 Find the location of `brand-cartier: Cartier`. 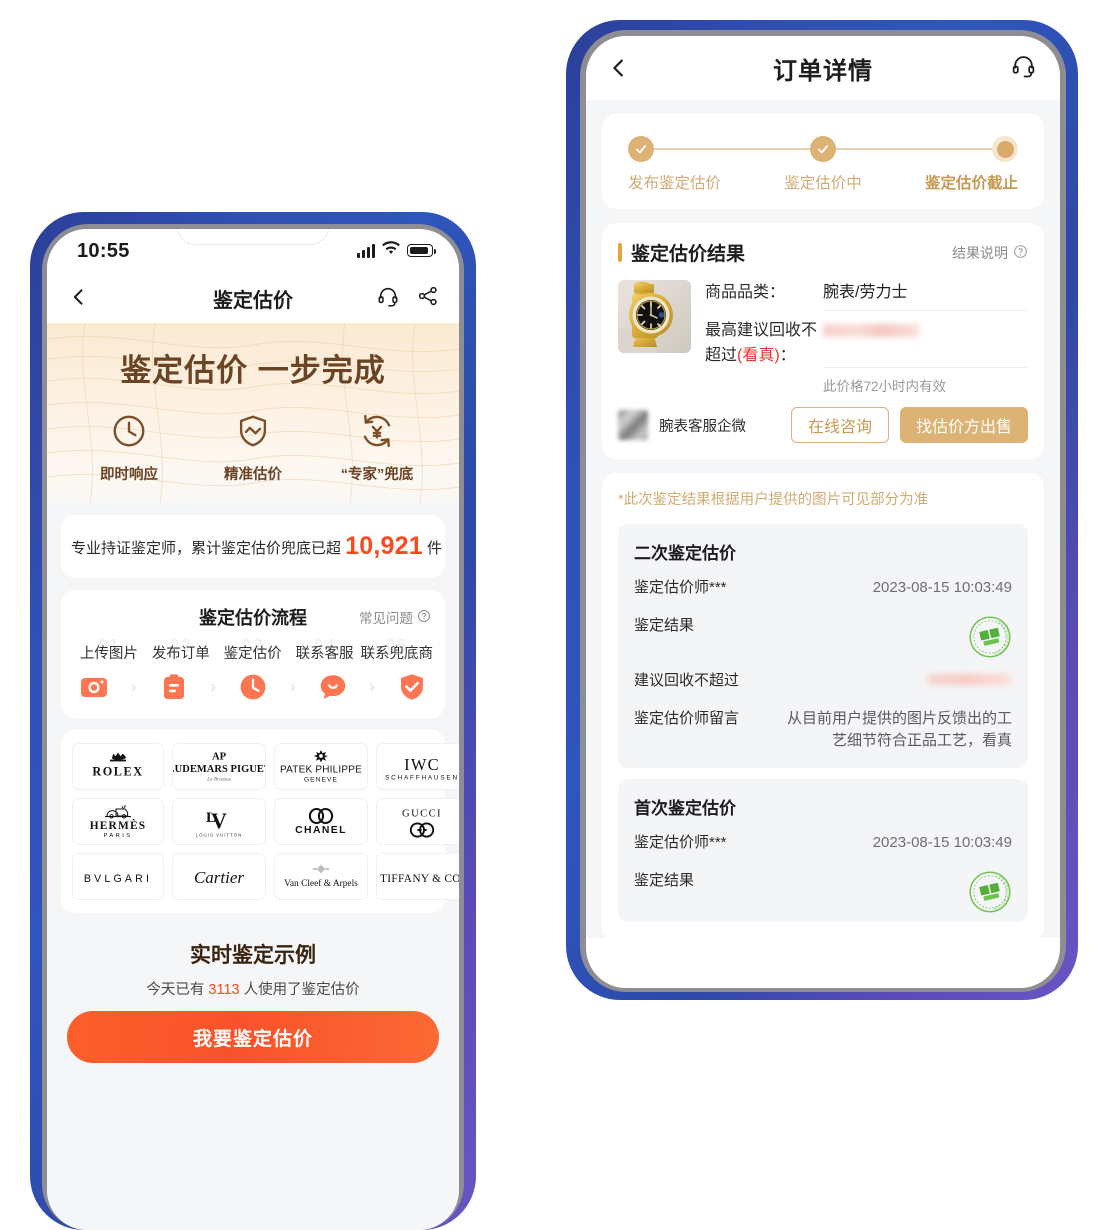

brand-cartier: Cartier is located at coordinates (219, 876).